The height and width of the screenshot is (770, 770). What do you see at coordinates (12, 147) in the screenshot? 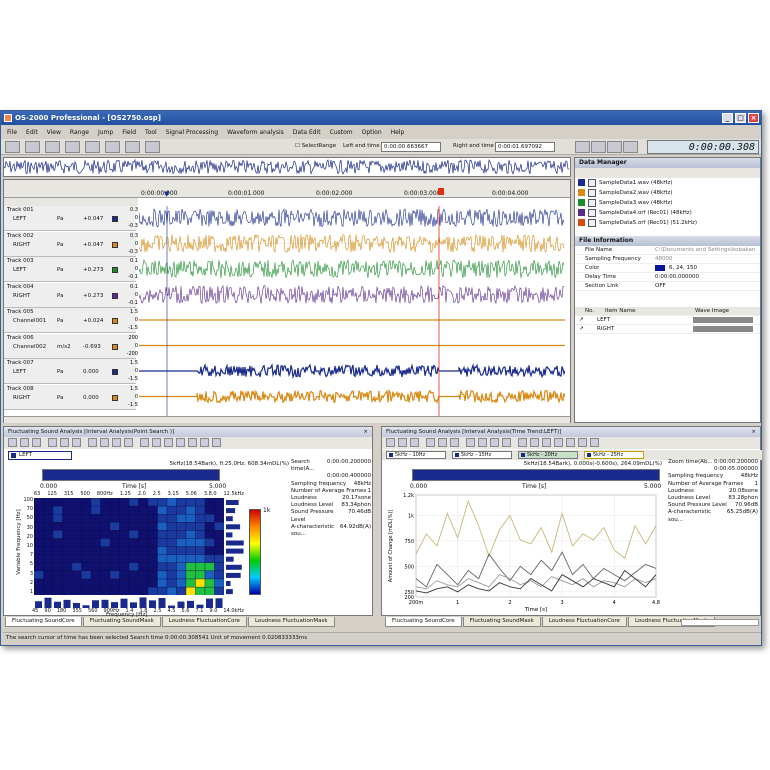
I see `cursor-tool-button` at bounding box center [12, 147].